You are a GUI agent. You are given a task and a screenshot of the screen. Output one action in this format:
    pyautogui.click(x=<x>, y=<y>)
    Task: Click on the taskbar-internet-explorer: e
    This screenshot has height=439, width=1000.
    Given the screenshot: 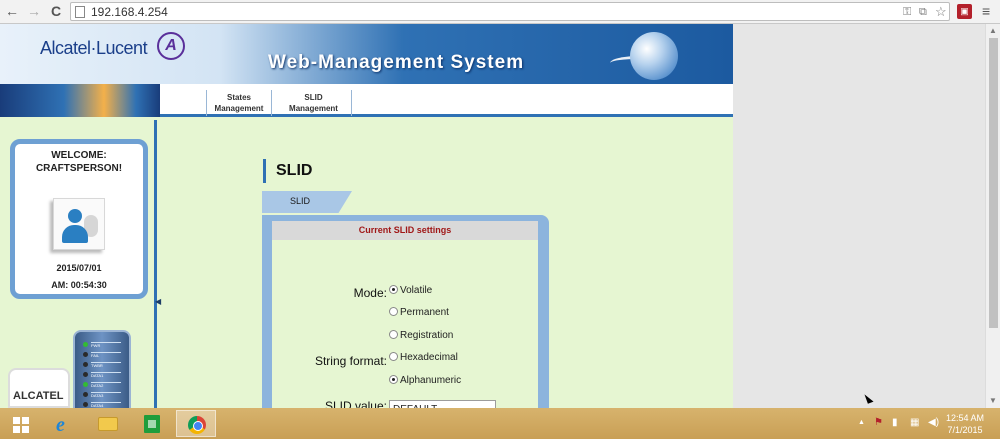 What is the action you would take?
    pyautogui.click(x=64, y=423)
    